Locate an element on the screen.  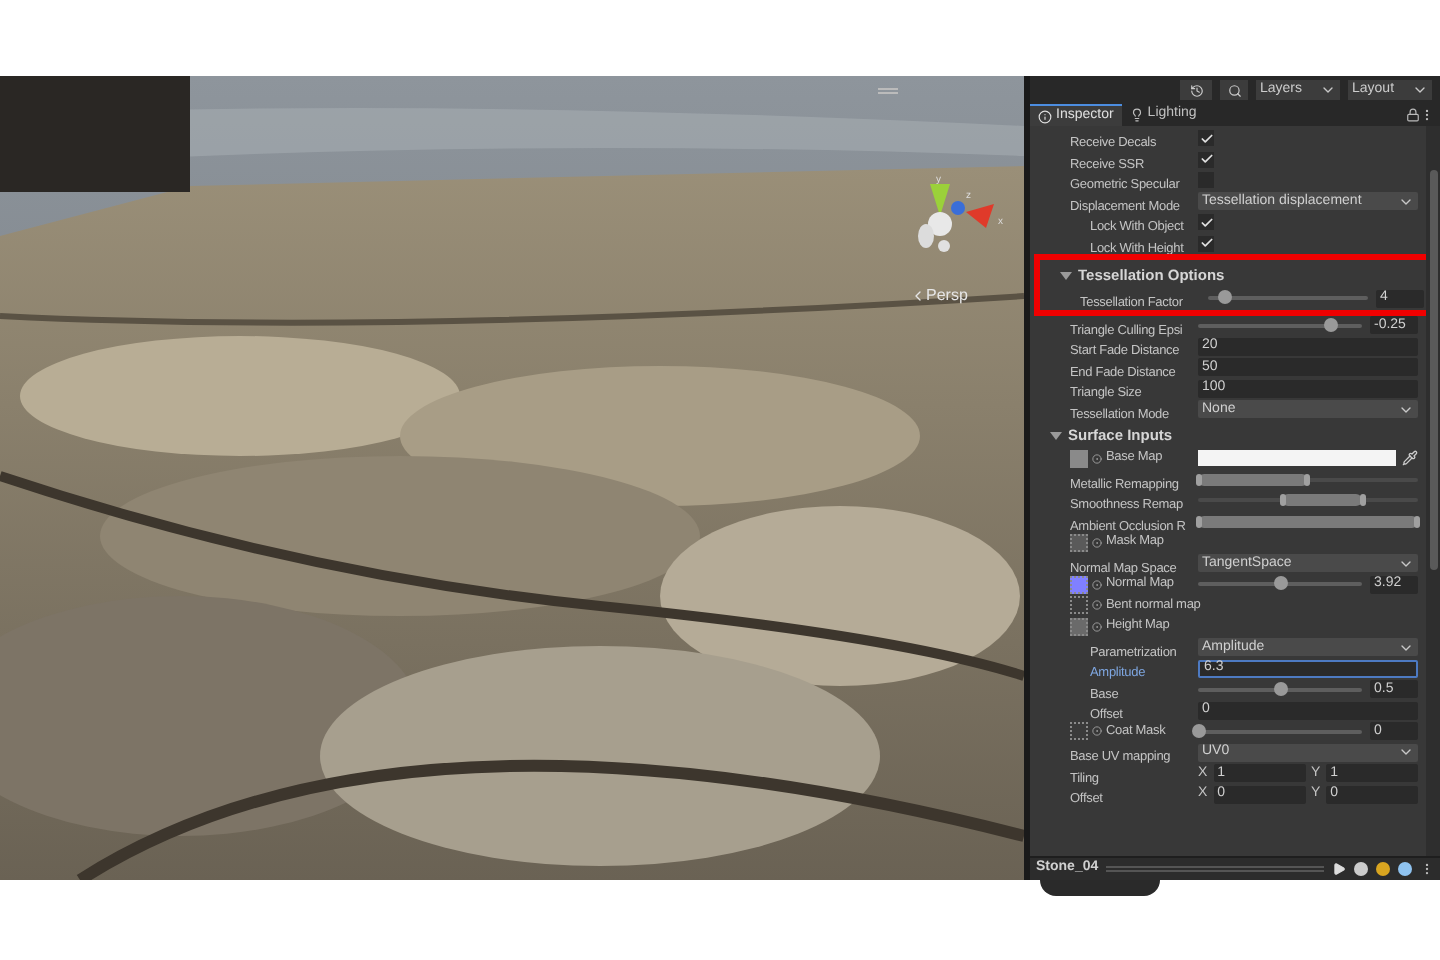
eyedropper-icon is located at coordinates (1410, 458).